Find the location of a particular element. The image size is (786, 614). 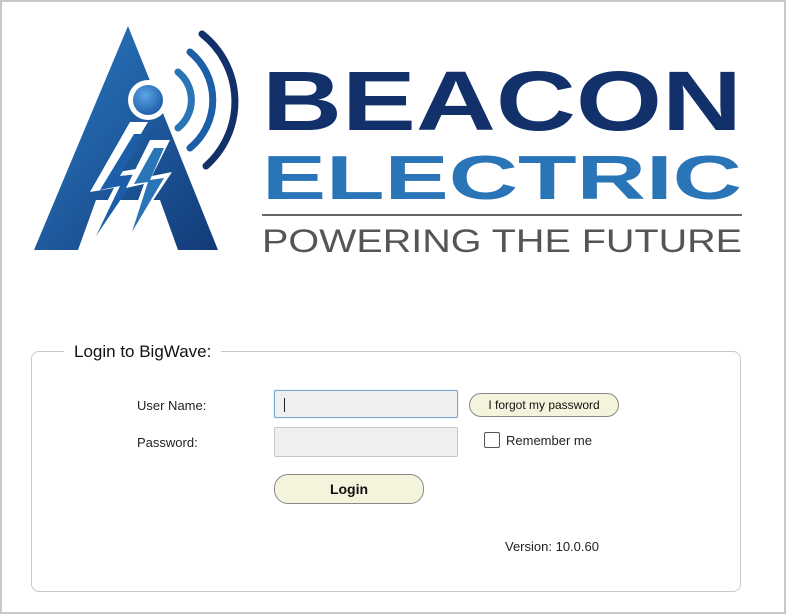

remember-me: Remember me is located at coordinates (538, 440).